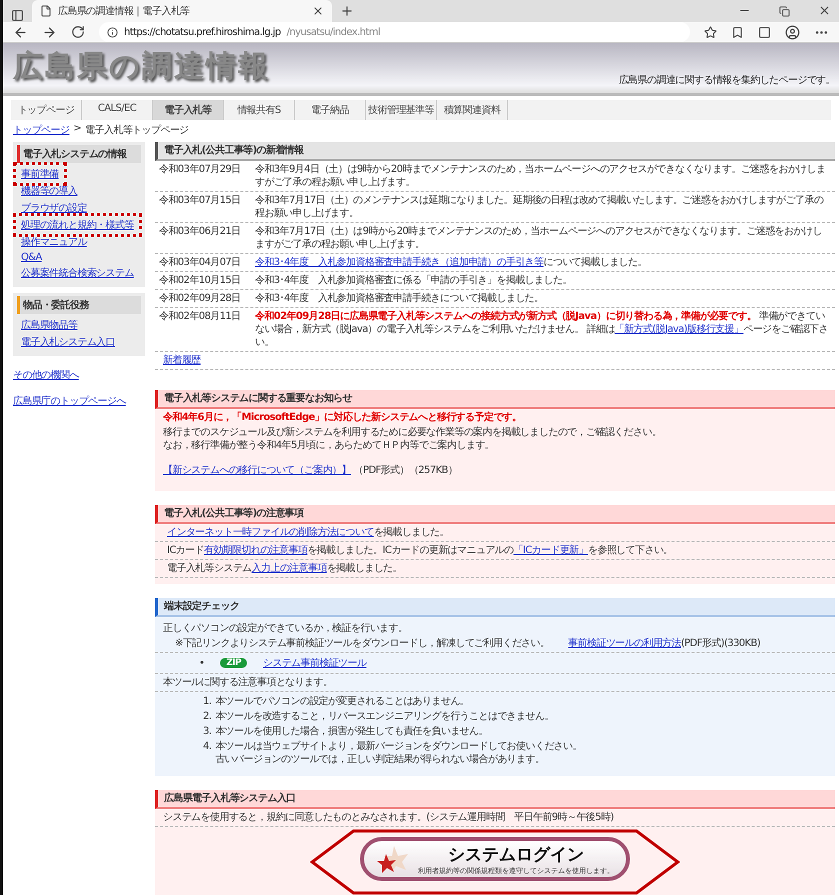 The width and height of the screenshot is (839, 895). Describe the element at coordinates (412, 432) in the screenshot. I see `notice-text: 移行までのスケジュール及び新システムを利用するために必要な作業等の案内を掲載しましたので，ご確認ください。` at that location.